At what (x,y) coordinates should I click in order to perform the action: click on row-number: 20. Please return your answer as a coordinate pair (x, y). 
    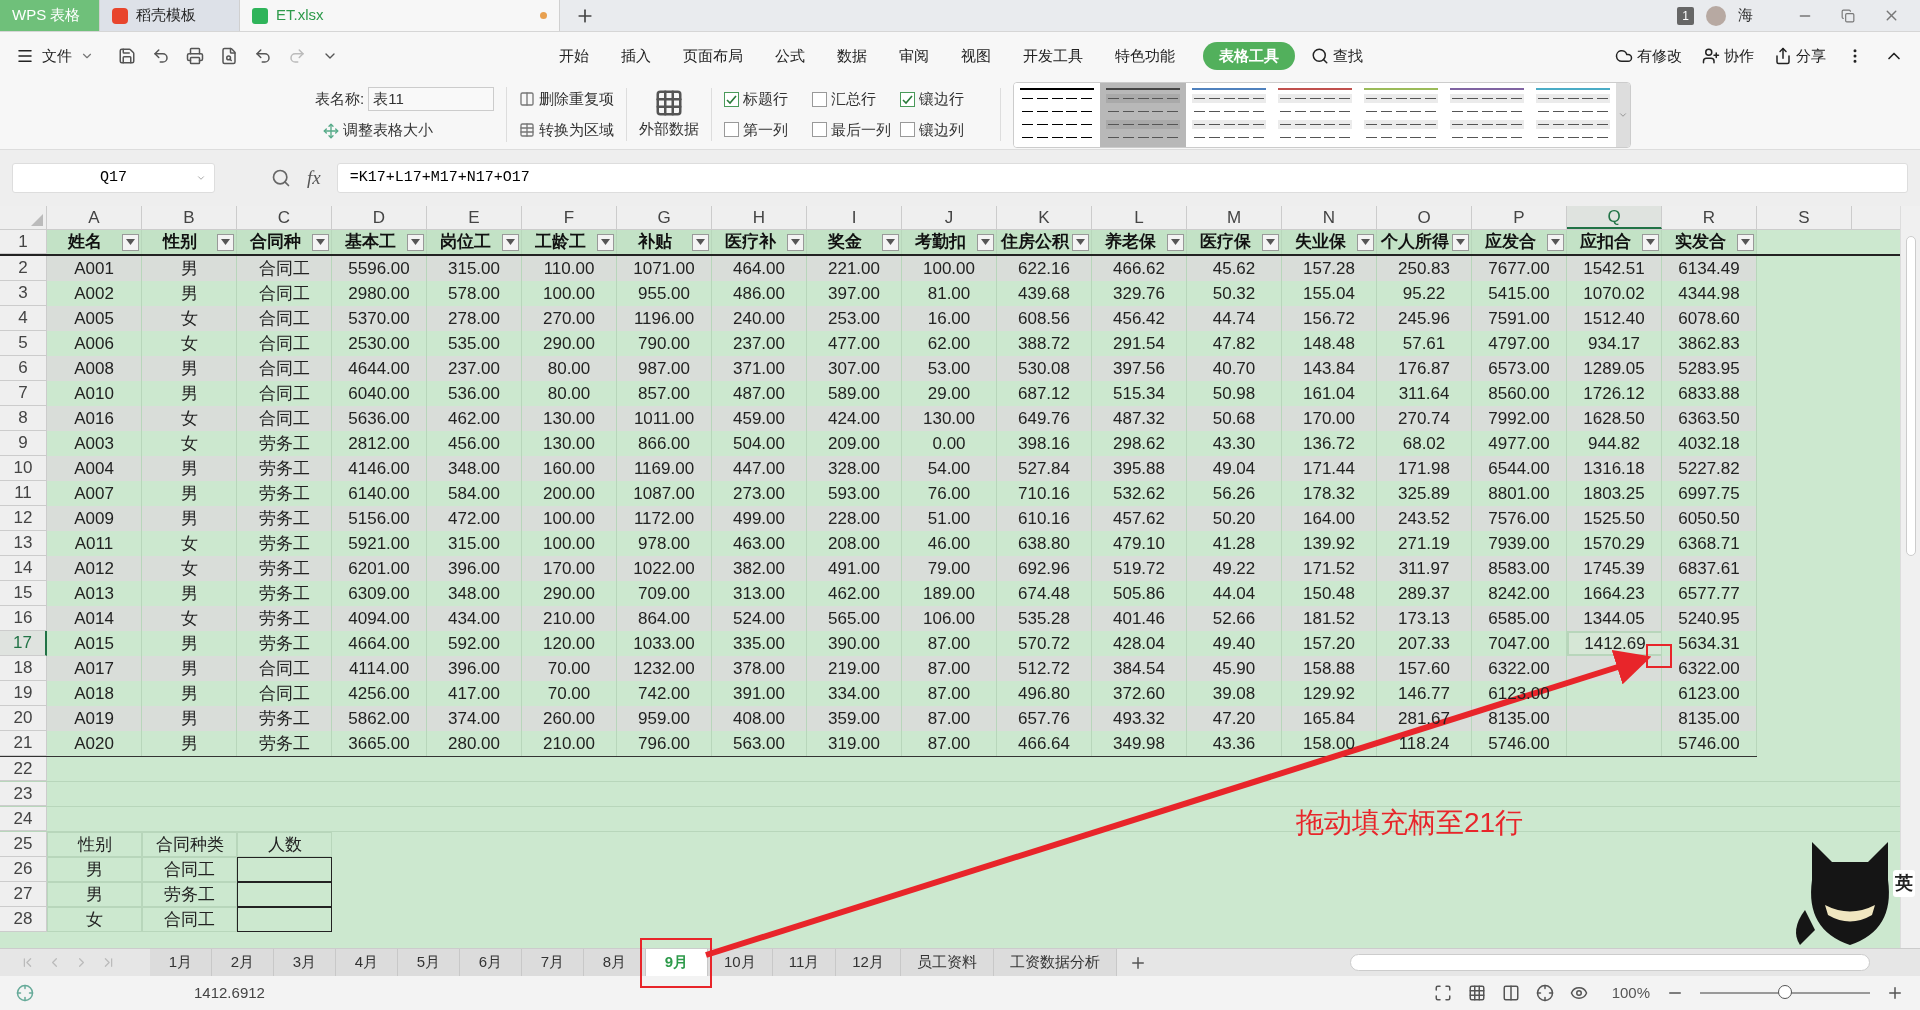
    Looking at the image, I should click on (23, 718).